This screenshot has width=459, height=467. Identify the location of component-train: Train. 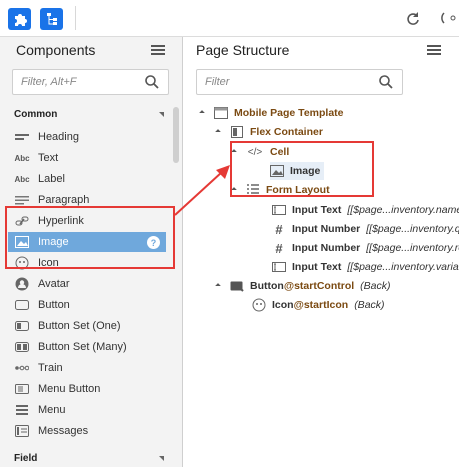
(87, 368).